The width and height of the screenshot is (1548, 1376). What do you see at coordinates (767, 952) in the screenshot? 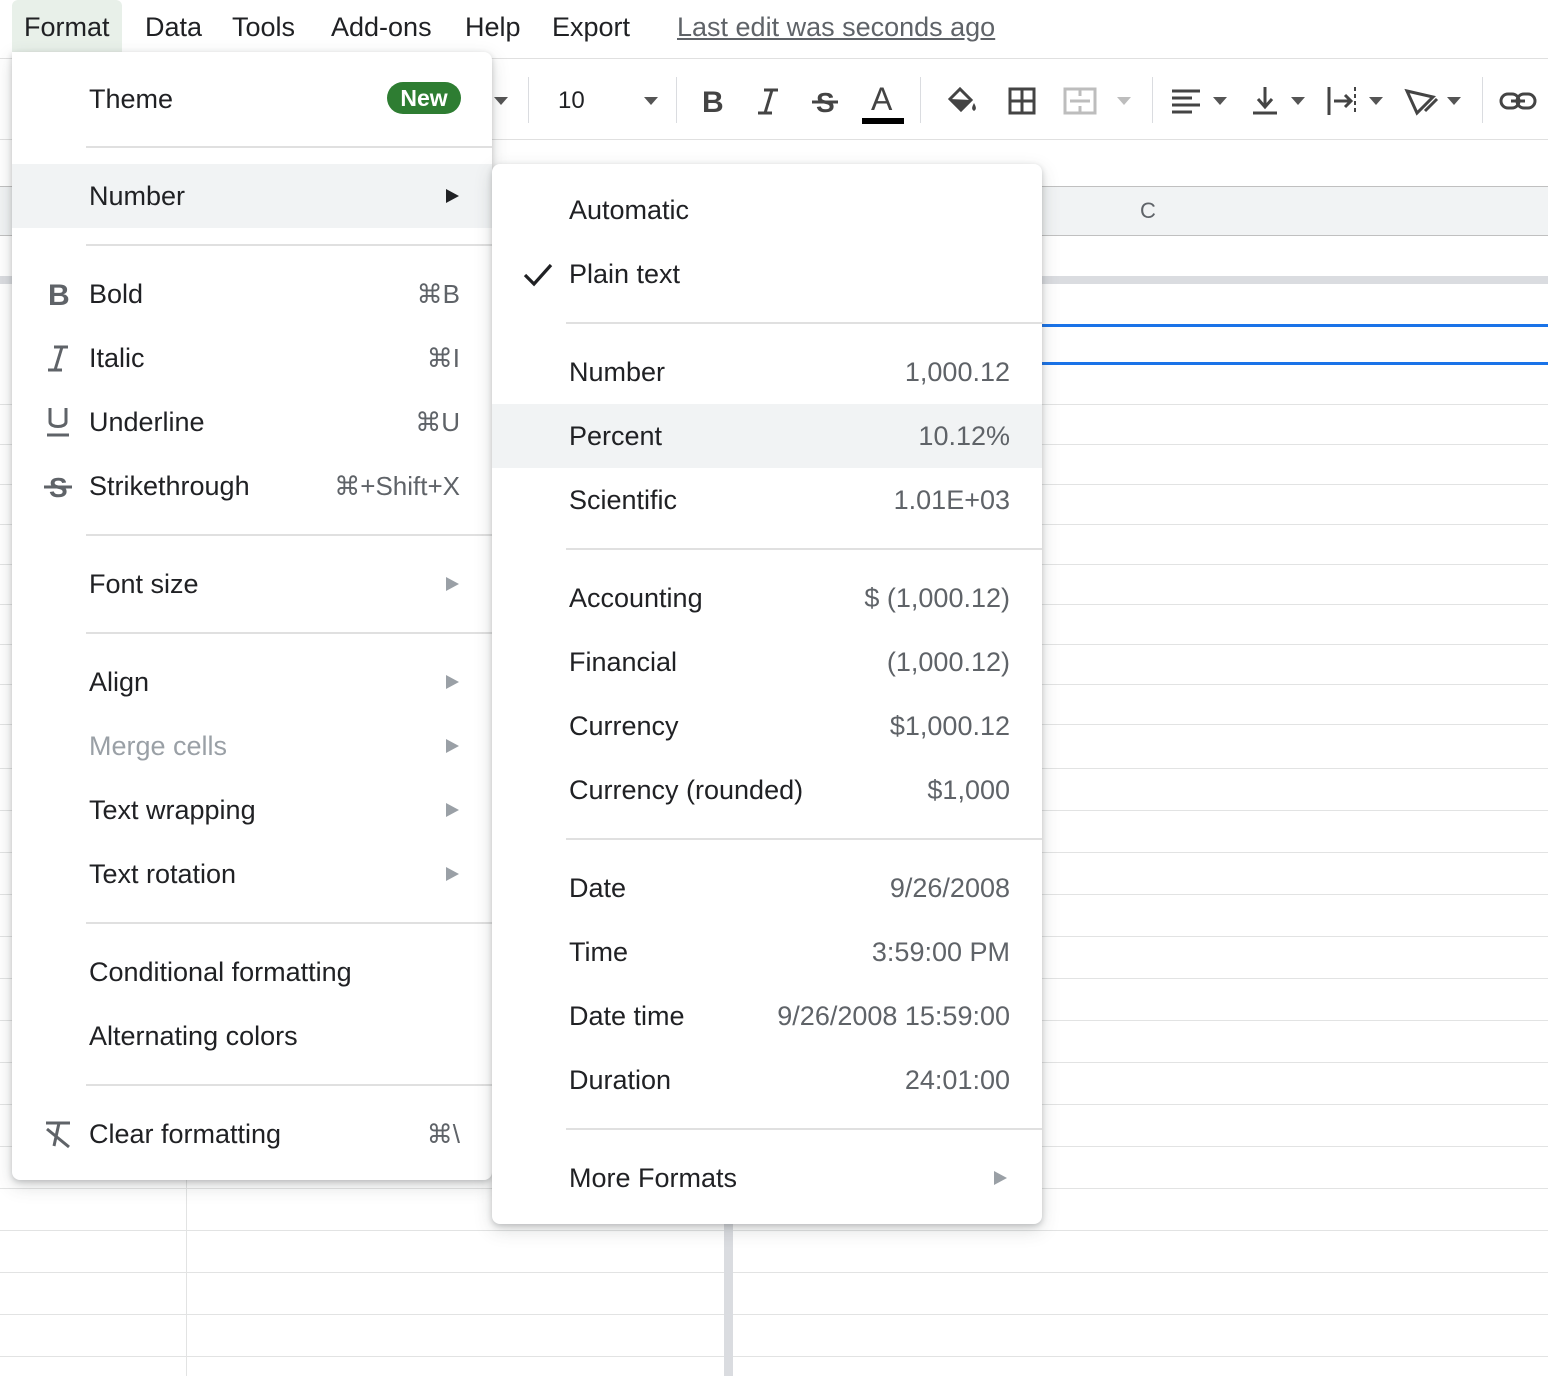
I see `number-format-time: Time 3:59:00 PM` at bounding box center [767, 952].